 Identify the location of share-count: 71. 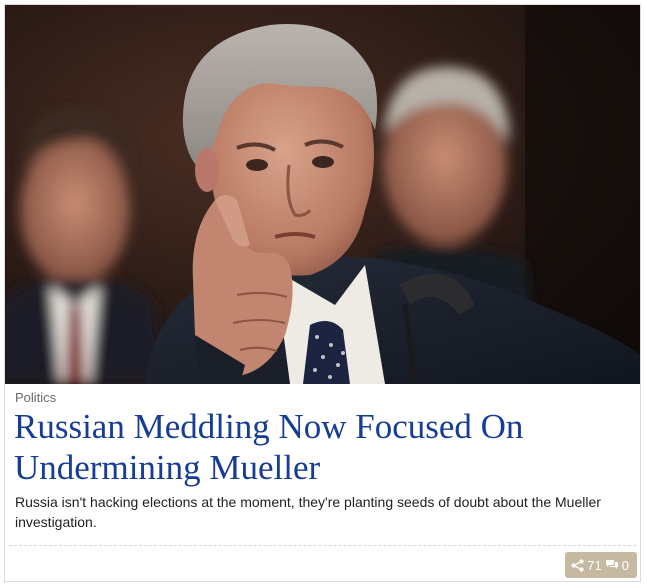
(594, 565).